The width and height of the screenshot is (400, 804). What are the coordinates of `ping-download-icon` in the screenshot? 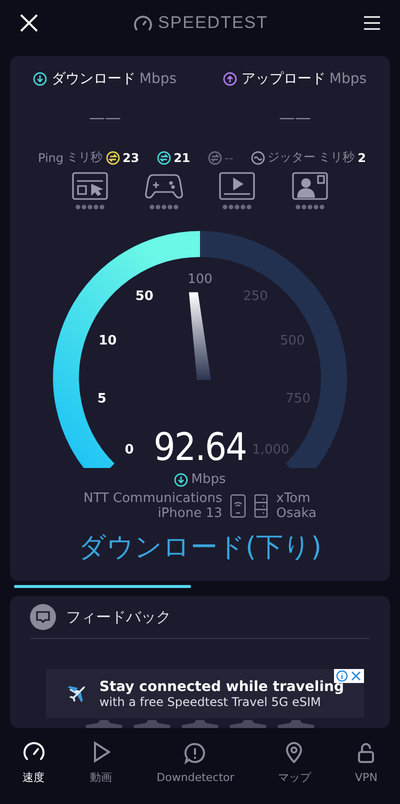 It's located at (163, 157).